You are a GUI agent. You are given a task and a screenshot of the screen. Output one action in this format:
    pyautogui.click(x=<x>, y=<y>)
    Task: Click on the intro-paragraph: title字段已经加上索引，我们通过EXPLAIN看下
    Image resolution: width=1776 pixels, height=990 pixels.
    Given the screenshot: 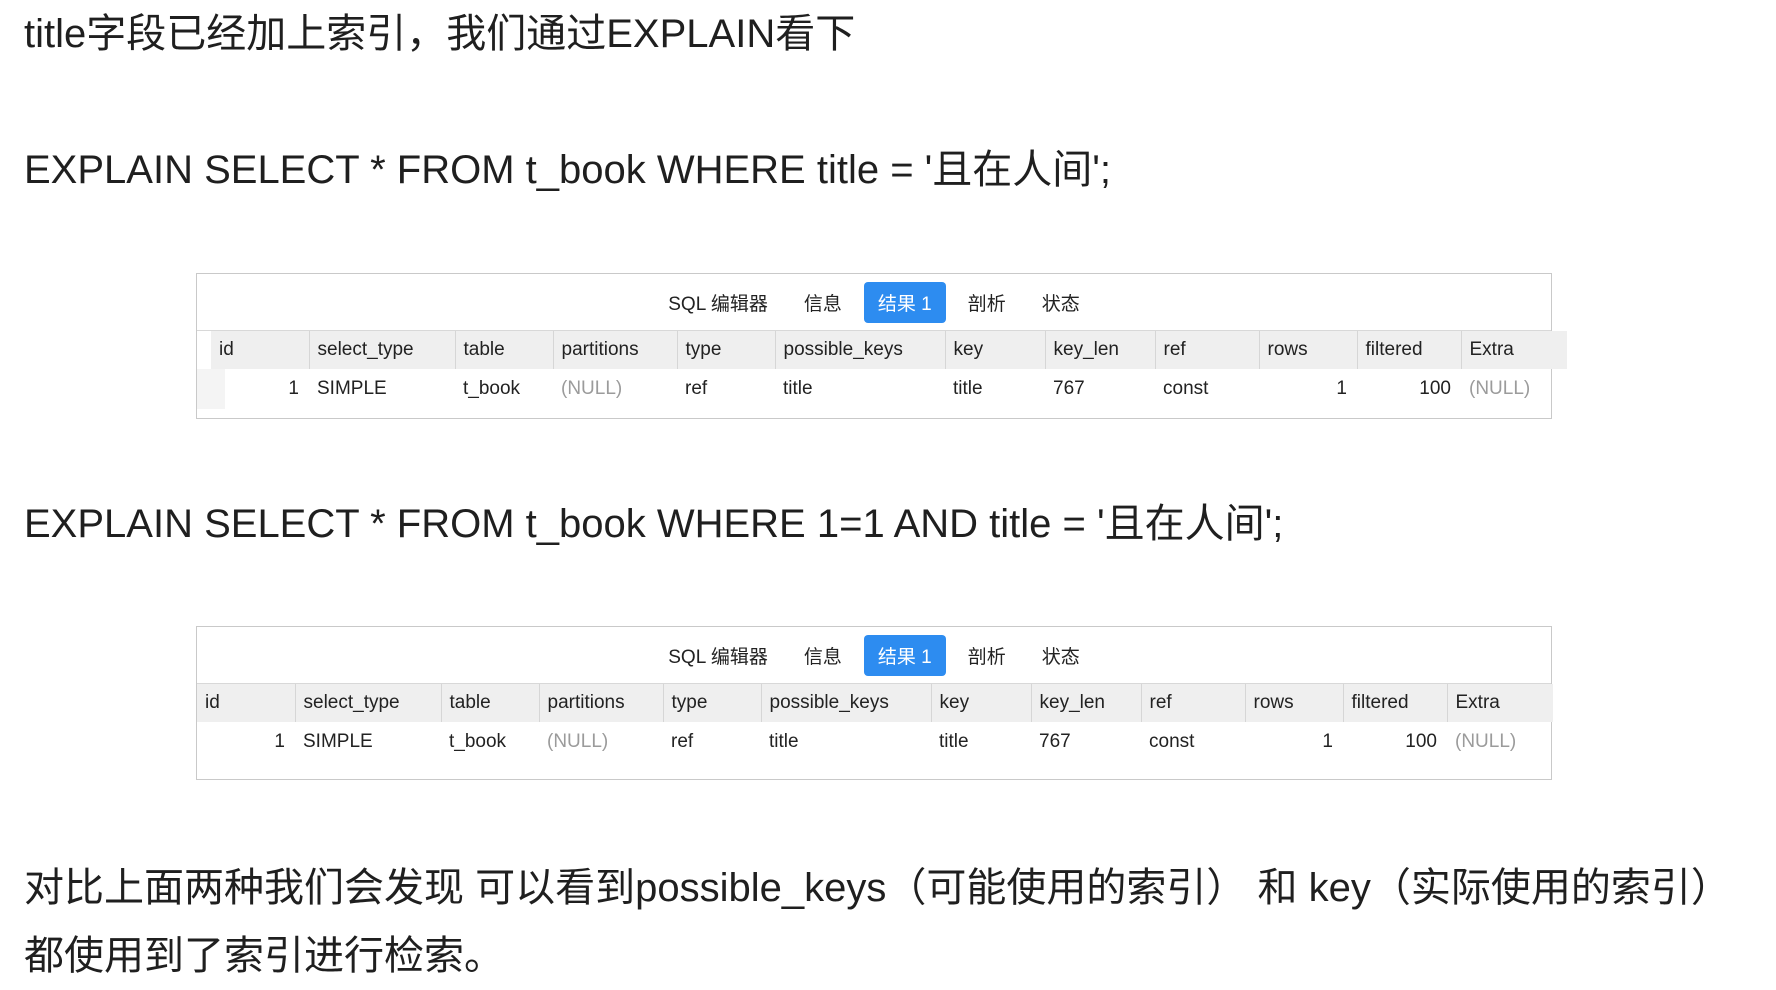 What is the action you would take?
    pyautogui.click(x=440, y=34)
    